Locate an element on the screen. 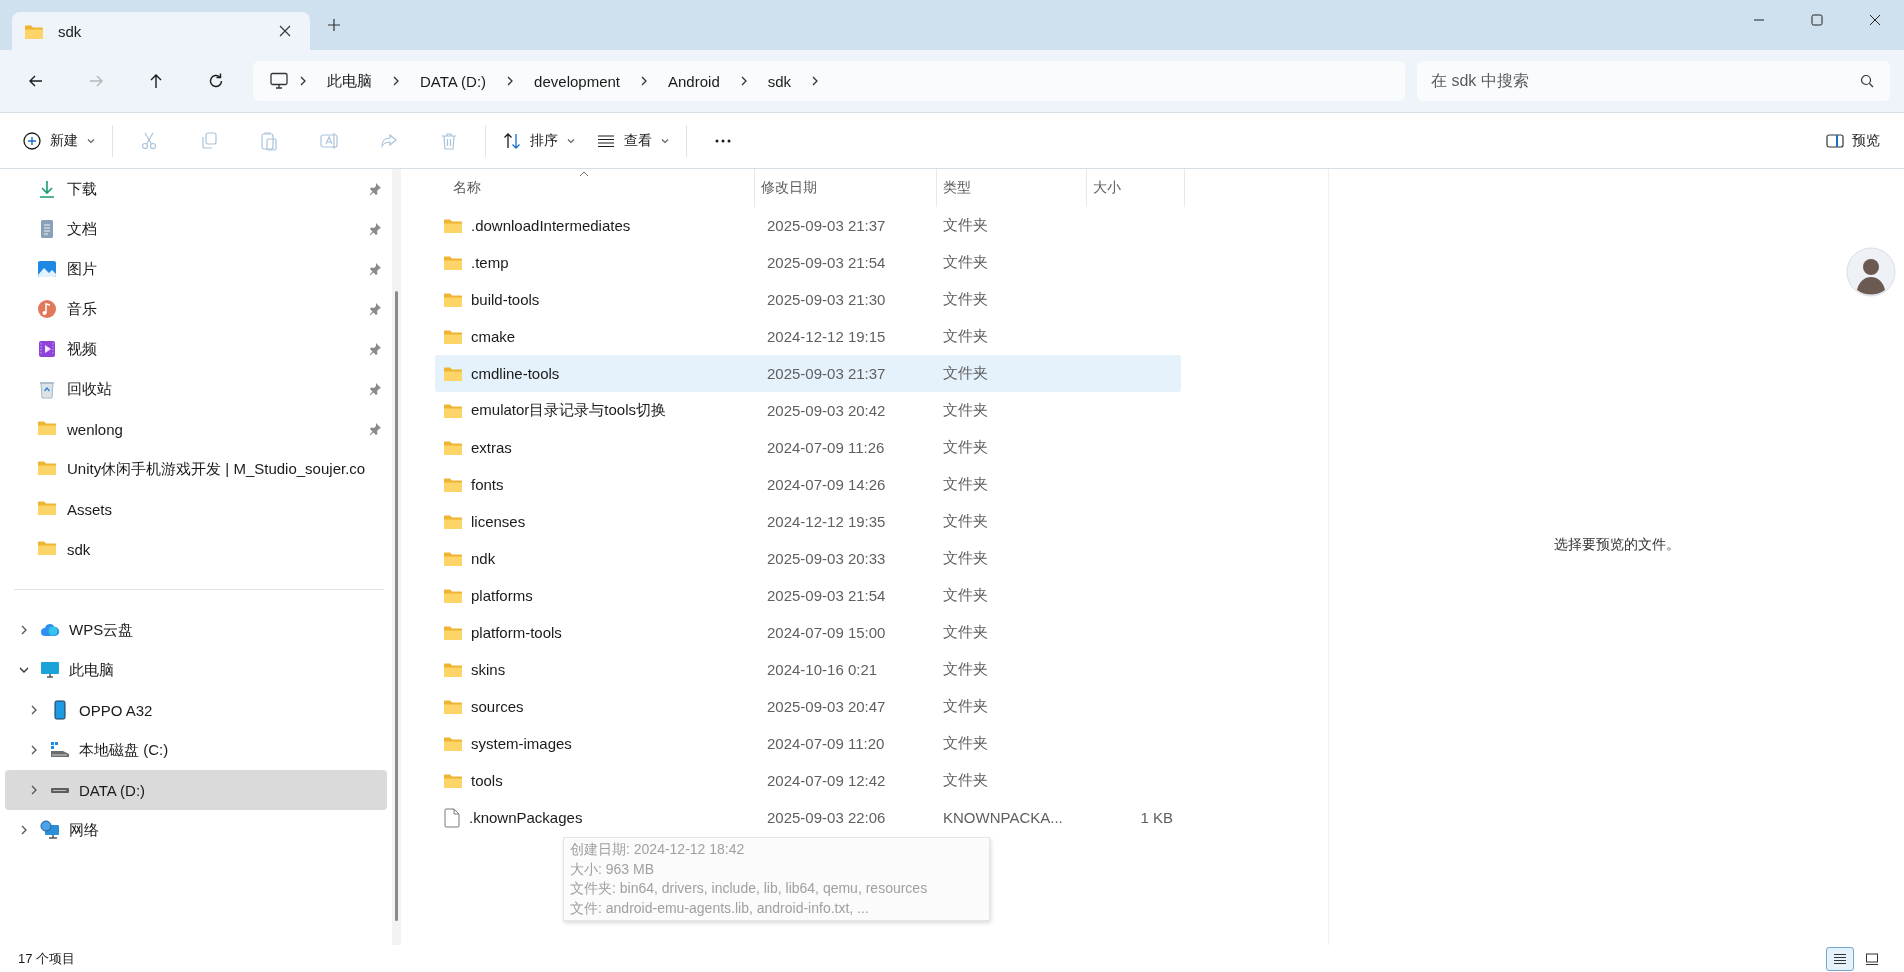 The height and width of the screenshot is (972, 1904). recycle-bin-icon is located at coordinates (47, 389).